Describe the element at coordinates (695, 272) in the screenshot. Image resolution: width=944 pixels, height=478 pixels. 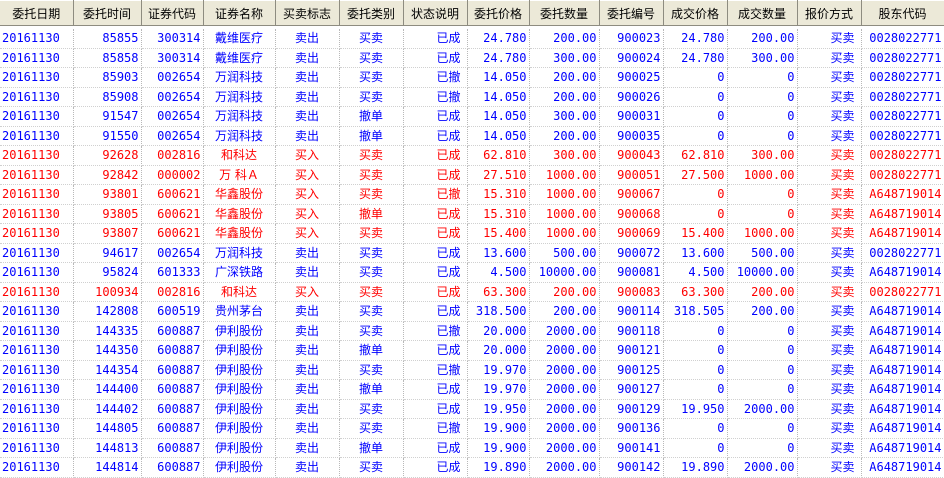
I see `cell-fill-price: 4.500` at that location.